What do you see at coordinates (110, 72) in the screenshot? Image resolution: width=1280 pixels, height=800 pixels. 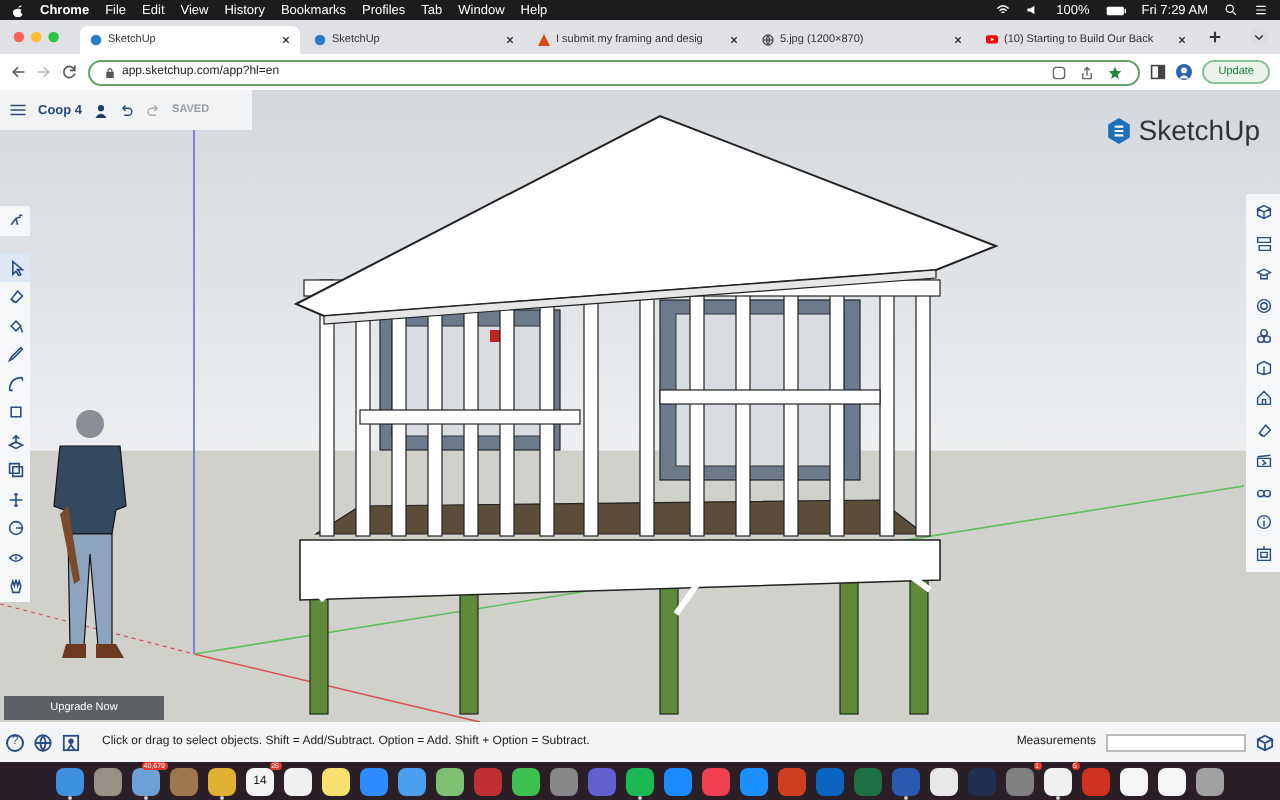 I see `lock-icon` at bounding box center [110, 72].